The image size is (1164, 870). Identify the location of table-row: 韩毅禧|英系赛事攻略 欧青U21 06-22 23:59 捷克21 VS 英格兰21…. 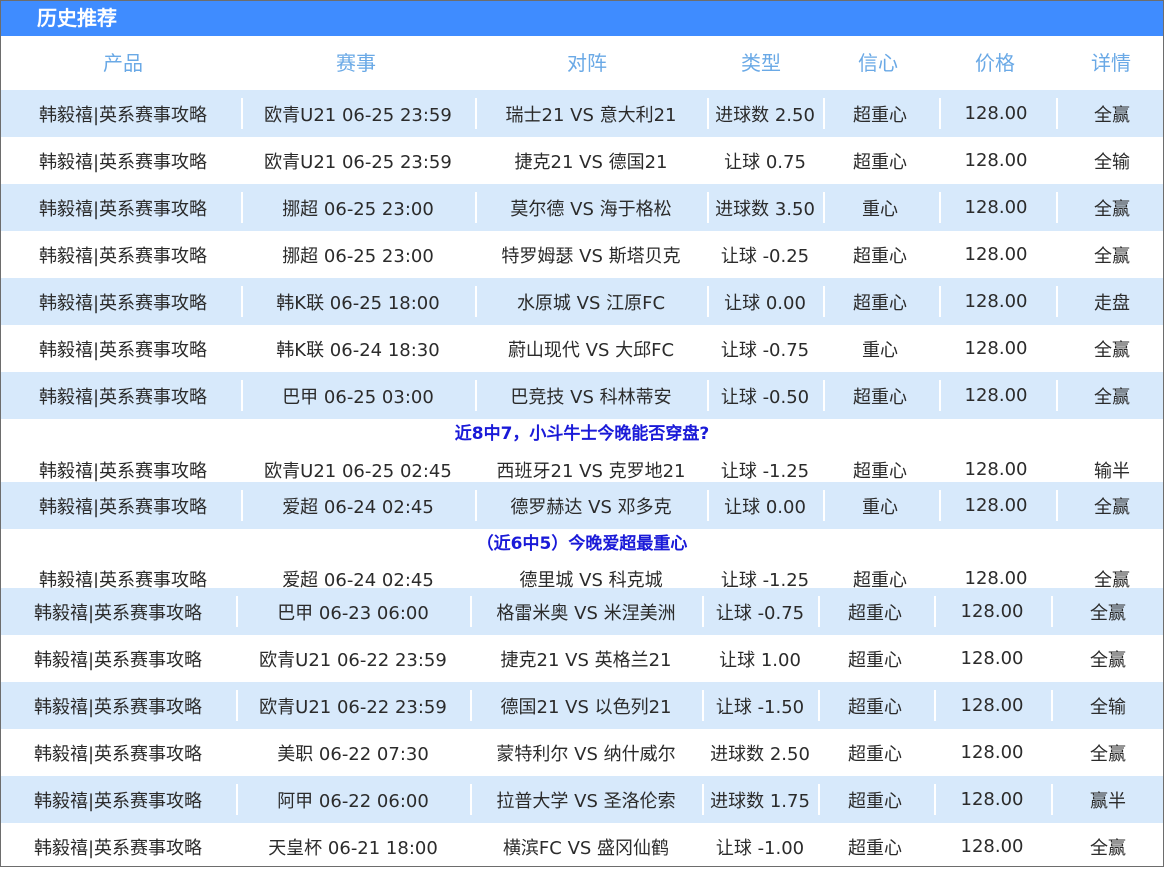
(582, 658).